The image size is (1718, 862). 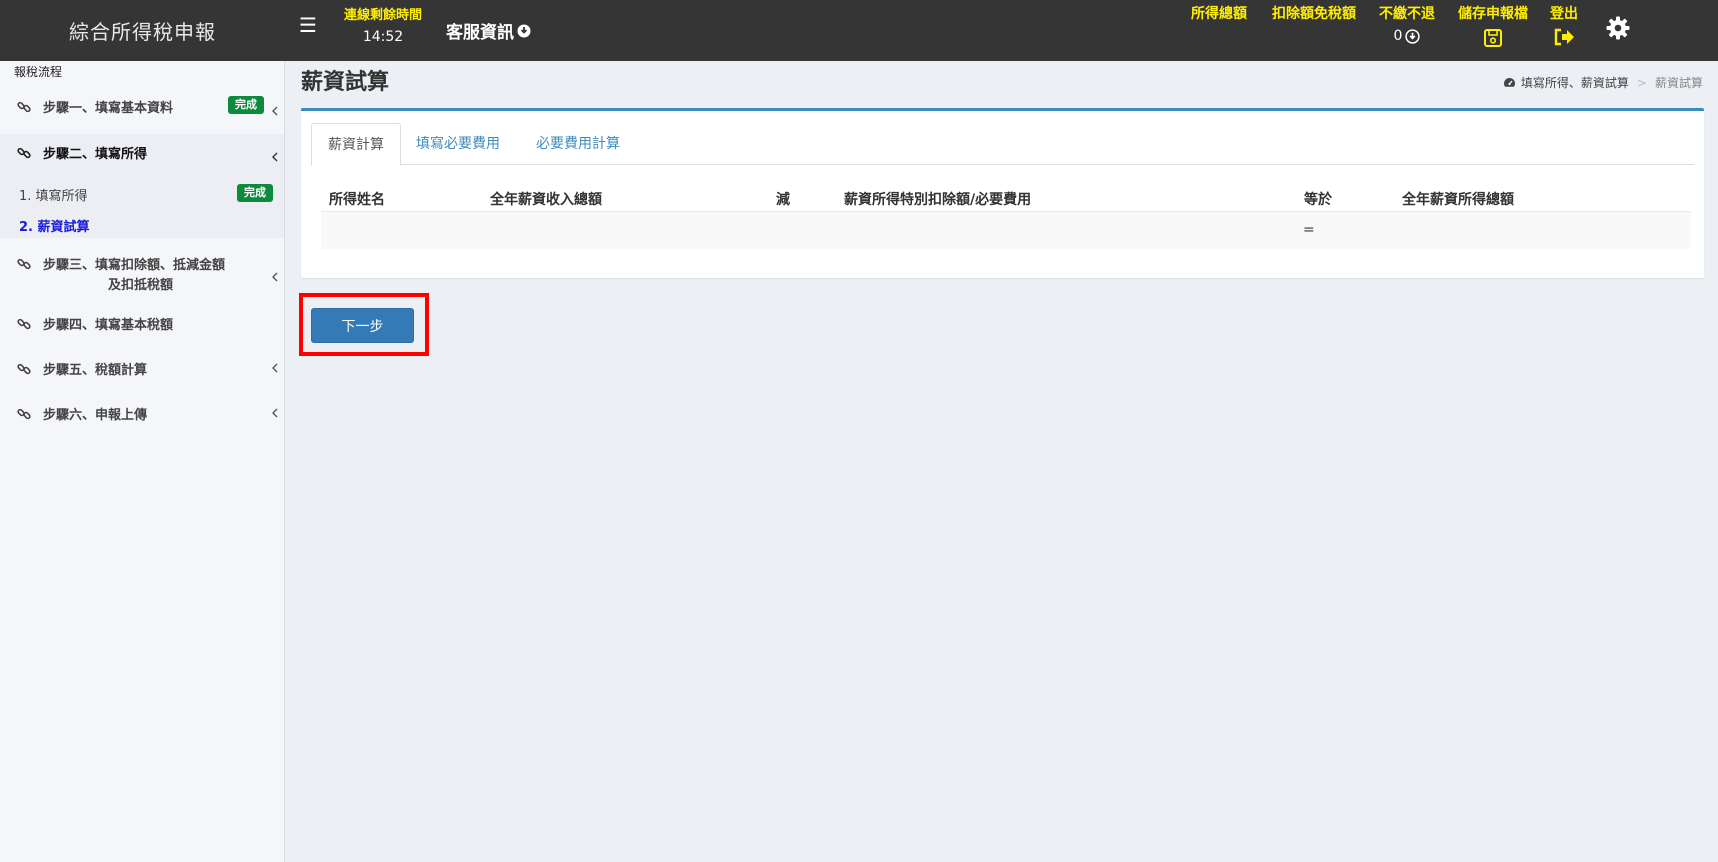 I want to click on breadcrumb: 填寫所得、薪資試算 > 薪資試算, so click(x=1603, y=82).